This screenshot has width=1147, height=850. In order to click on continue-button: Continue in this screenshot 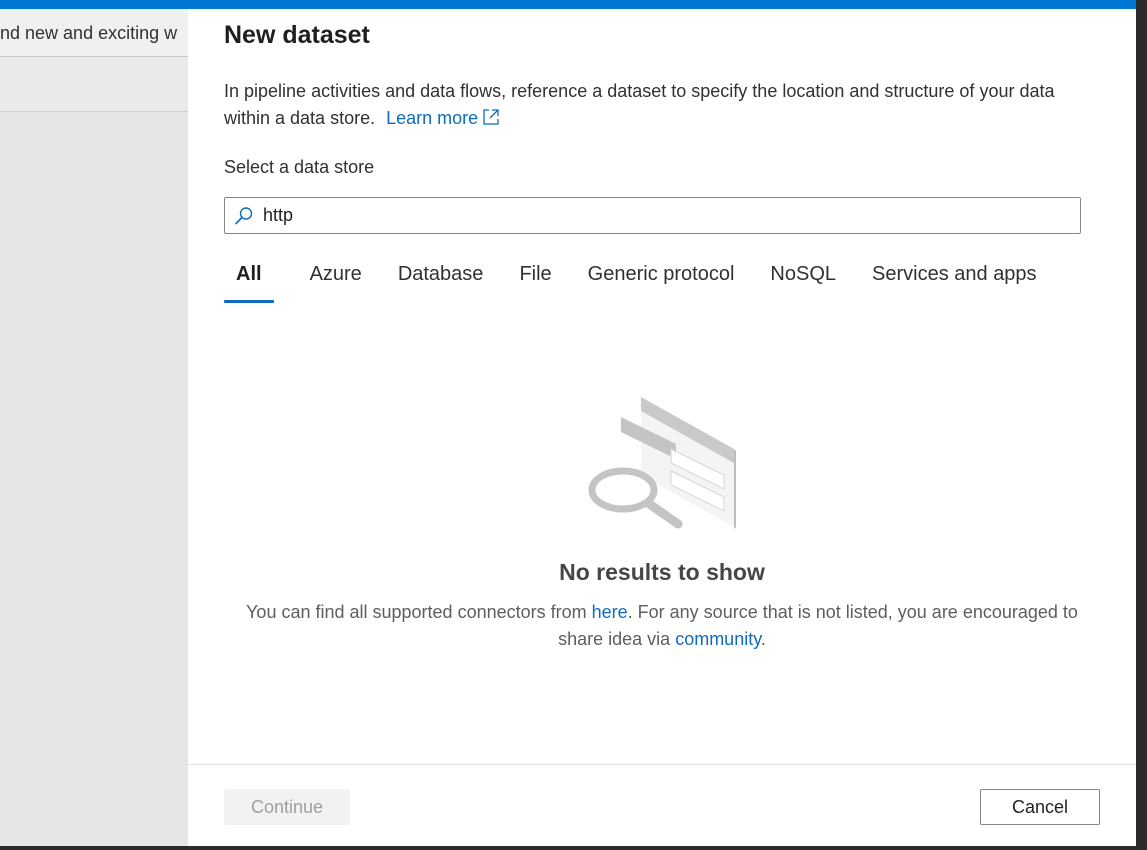, I will do `click(287, 807)`.